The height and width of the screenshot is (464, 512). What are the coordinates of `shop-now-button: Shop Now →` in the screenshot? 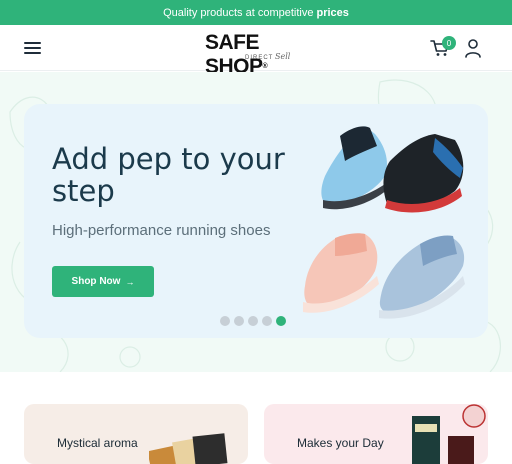 It's located at (103, 281).